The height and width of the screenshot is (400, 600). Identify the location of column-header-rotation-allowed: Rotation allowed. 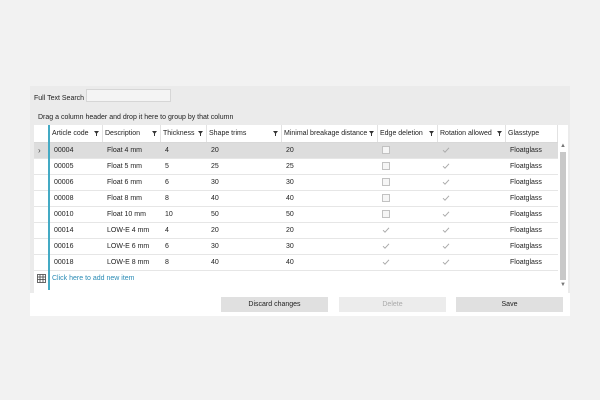
(472, 133).